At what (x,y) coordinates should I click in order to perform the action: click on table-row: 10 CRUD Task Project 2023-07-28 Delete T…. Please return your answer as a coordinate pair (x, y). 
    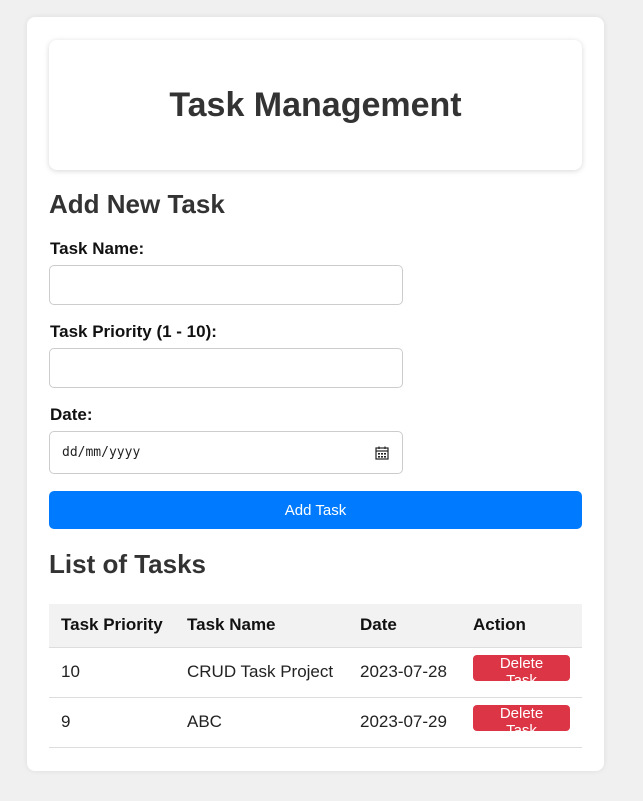
    Looking at the image, I should click on (315, 672).